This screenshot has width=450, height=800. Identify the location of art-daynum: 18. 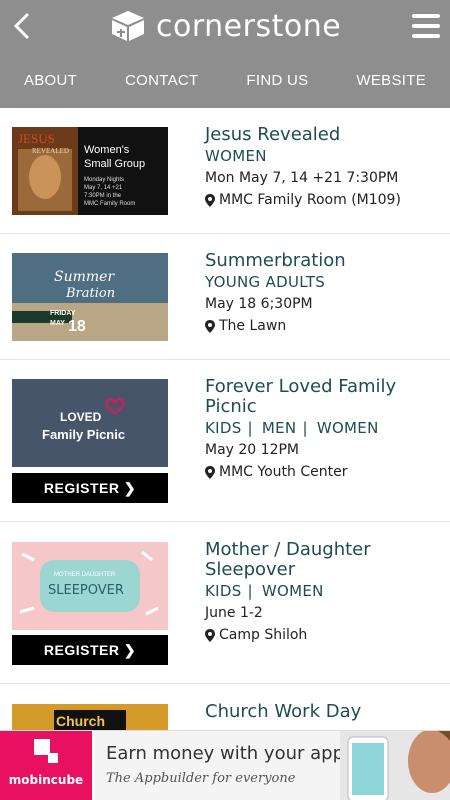
(77, 326).